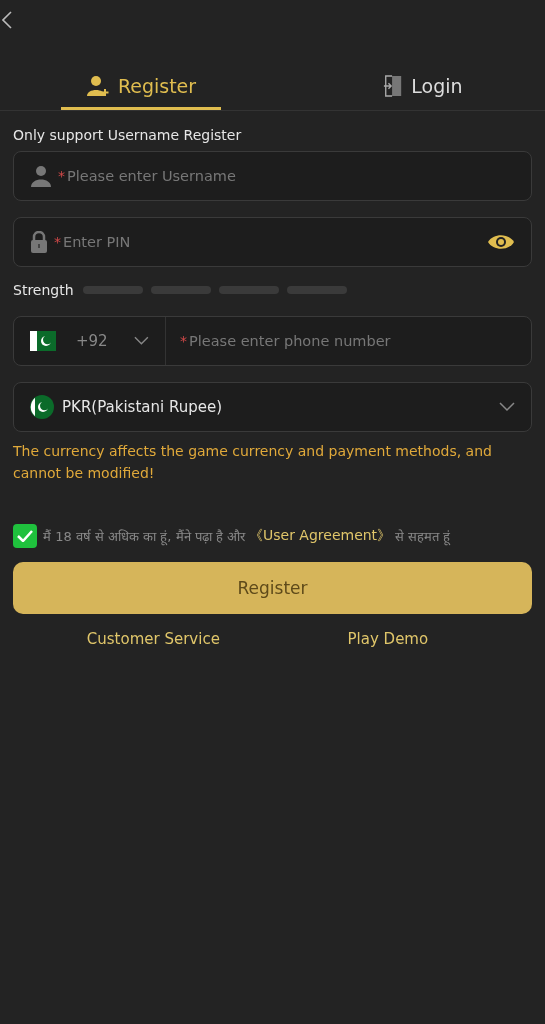 This screenshot has width=545, height=1024. Describe the element at coordinates (272, 588) in the screenshot. I see `register-button: Register` at that location.